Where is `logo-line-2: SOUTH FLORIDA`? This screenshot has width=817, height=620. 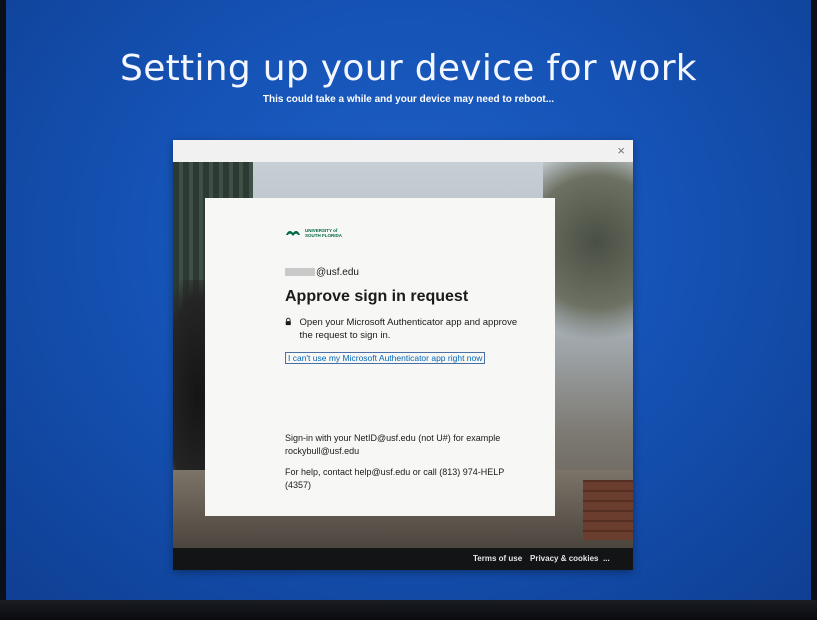 logo-line-2: SOUTH FLORIDA is located at coordinates (323, 235).